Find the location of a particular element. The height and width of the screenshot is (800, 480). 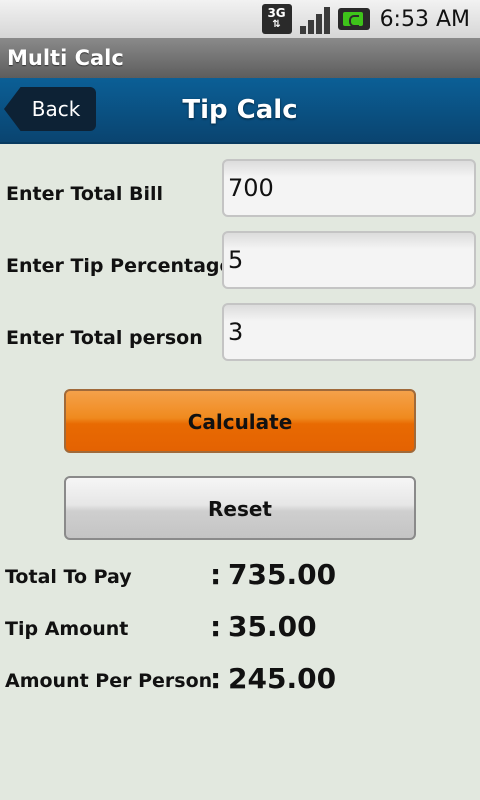

screen-header: Tip Calc Back is located at coordinates (240, 111).